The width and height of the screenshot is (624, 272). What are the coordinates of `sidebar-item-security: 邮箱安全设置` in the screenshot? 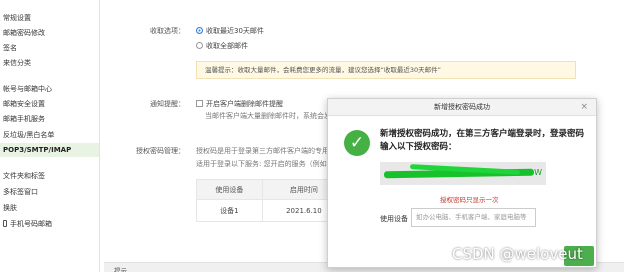 It's located at (24, 104).